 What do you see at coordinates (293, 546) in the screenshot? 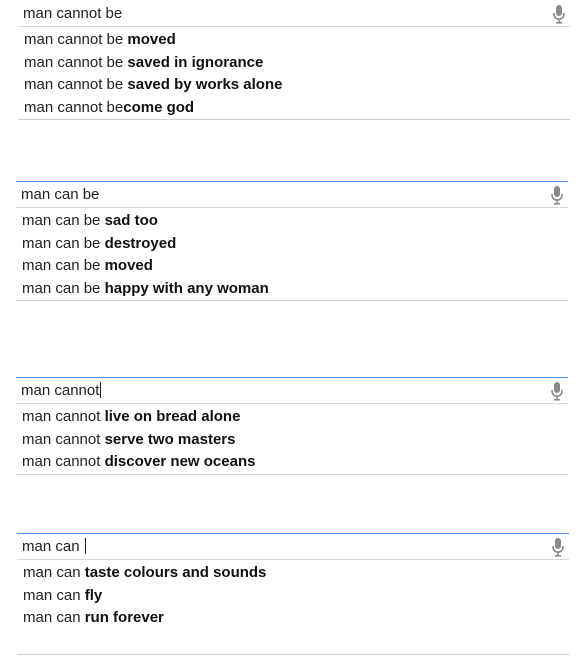
I see `search-box: man can` at bounding box center [293, 546].